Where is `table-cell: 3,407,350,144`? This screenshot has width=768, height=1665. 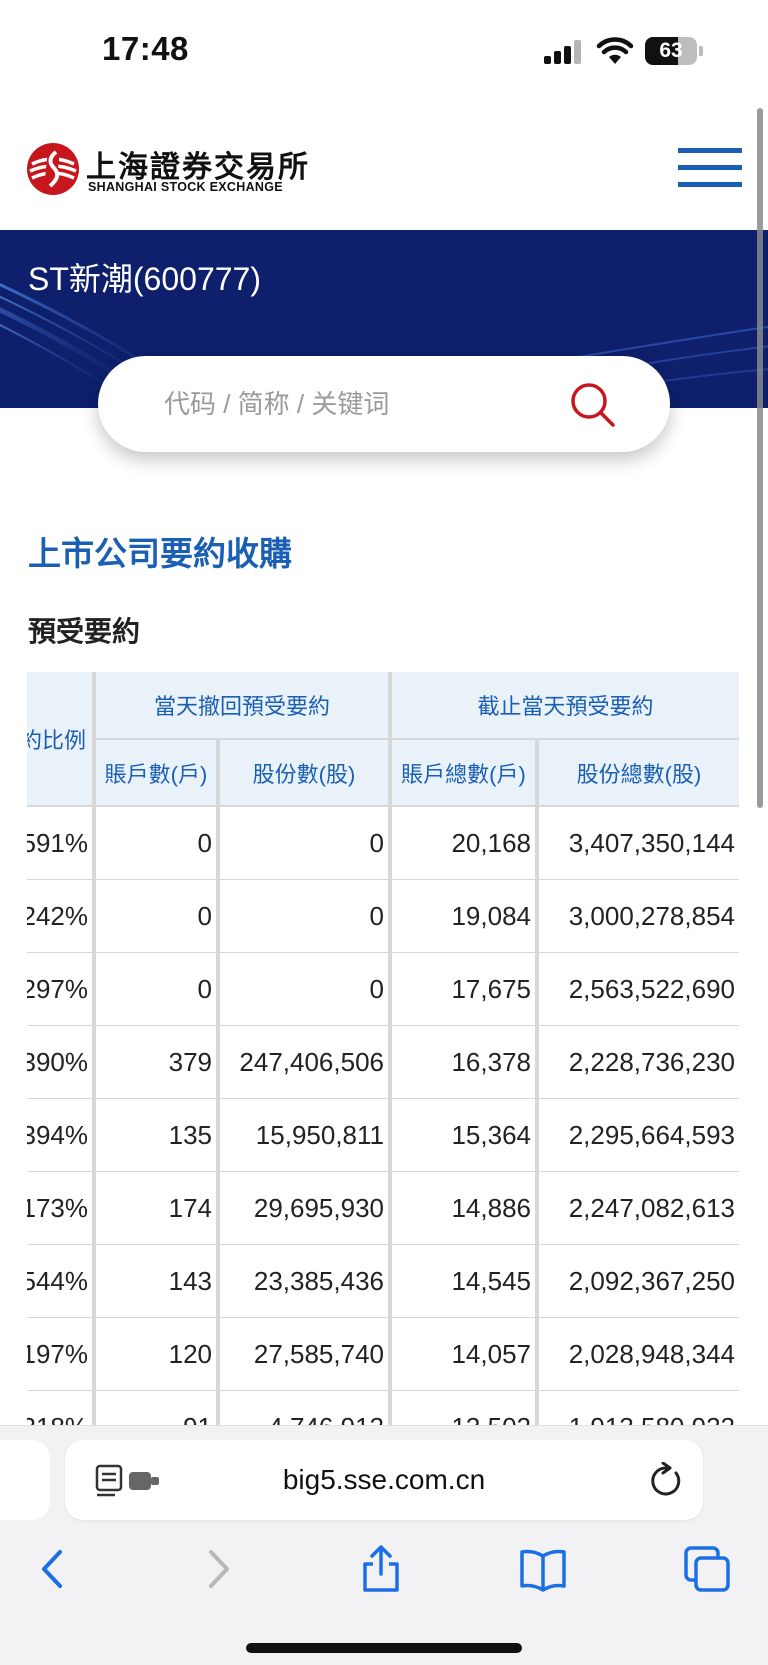 table-cell: 3,407,350,144 is located at coordinates (639, 843).